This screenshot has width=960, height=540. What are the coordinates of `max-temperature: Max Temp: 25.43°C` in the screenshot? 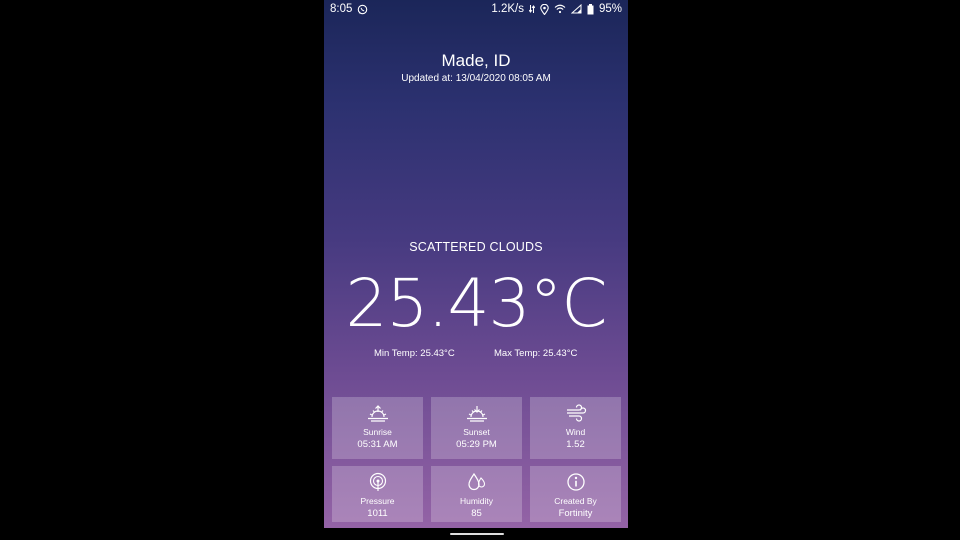 It's located at (536, 353).